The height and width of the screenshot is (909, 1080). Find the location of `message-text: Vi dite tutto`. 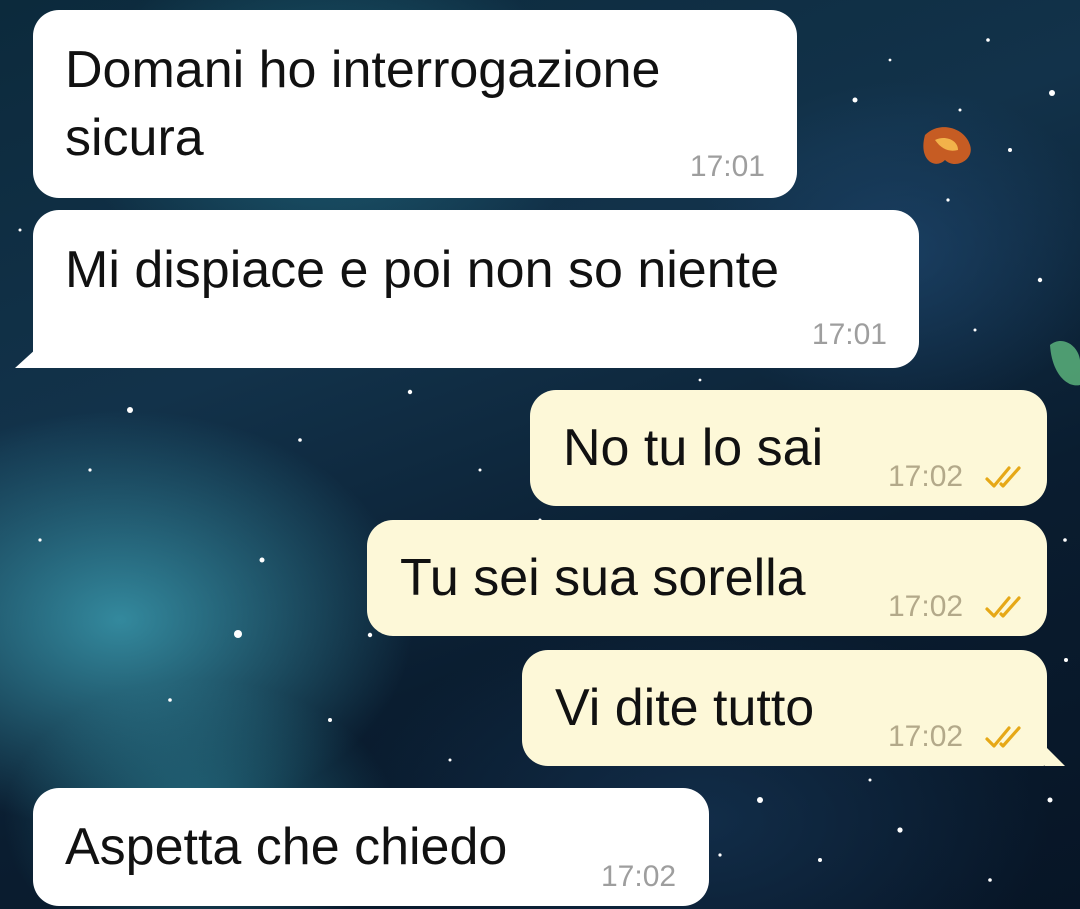

message-text: Vi dite tutto is located at coordinates (685, 708).